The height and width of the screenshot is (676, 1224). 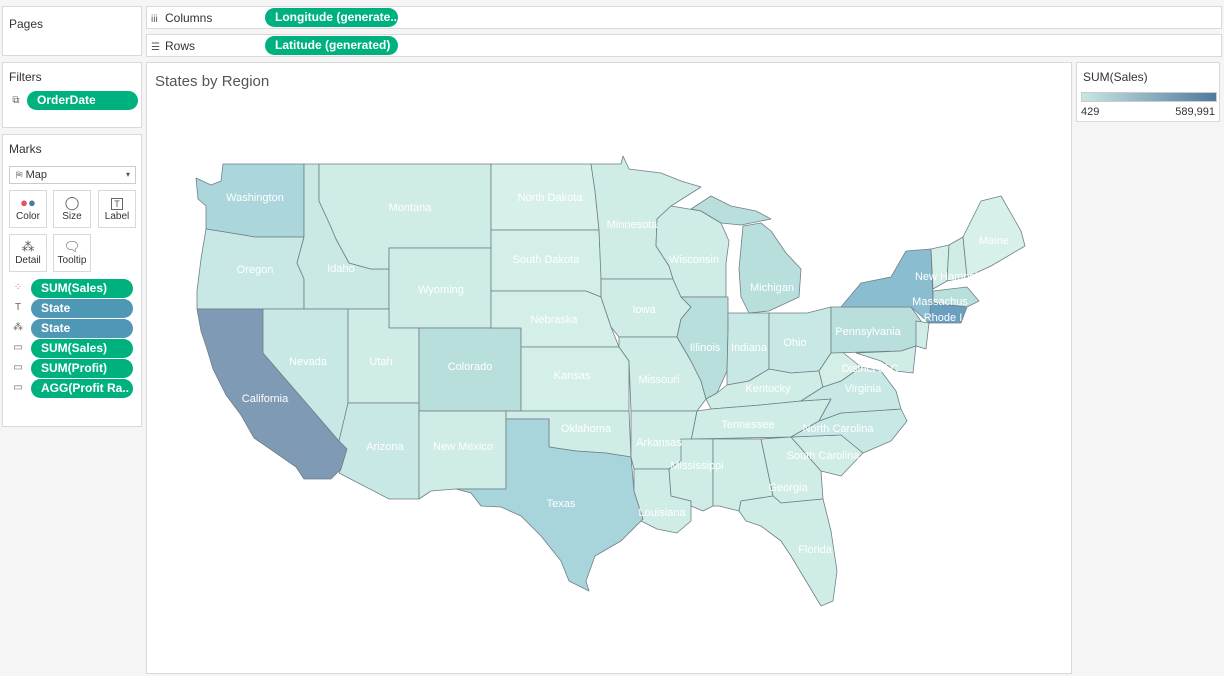 What do you see at coordinates (82, 100) in the screenshot?
I see `orderdate-filter-pill: OrderDate` at bounding box center [82, 100].